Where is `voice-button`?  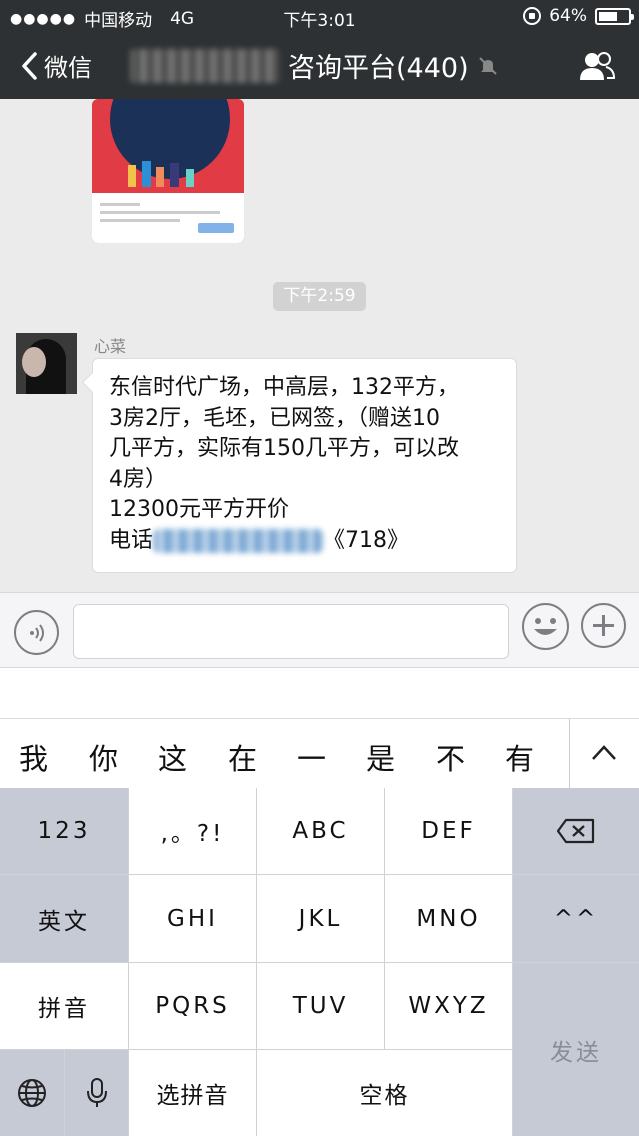 voice-button is located at coordinates (36, 632).